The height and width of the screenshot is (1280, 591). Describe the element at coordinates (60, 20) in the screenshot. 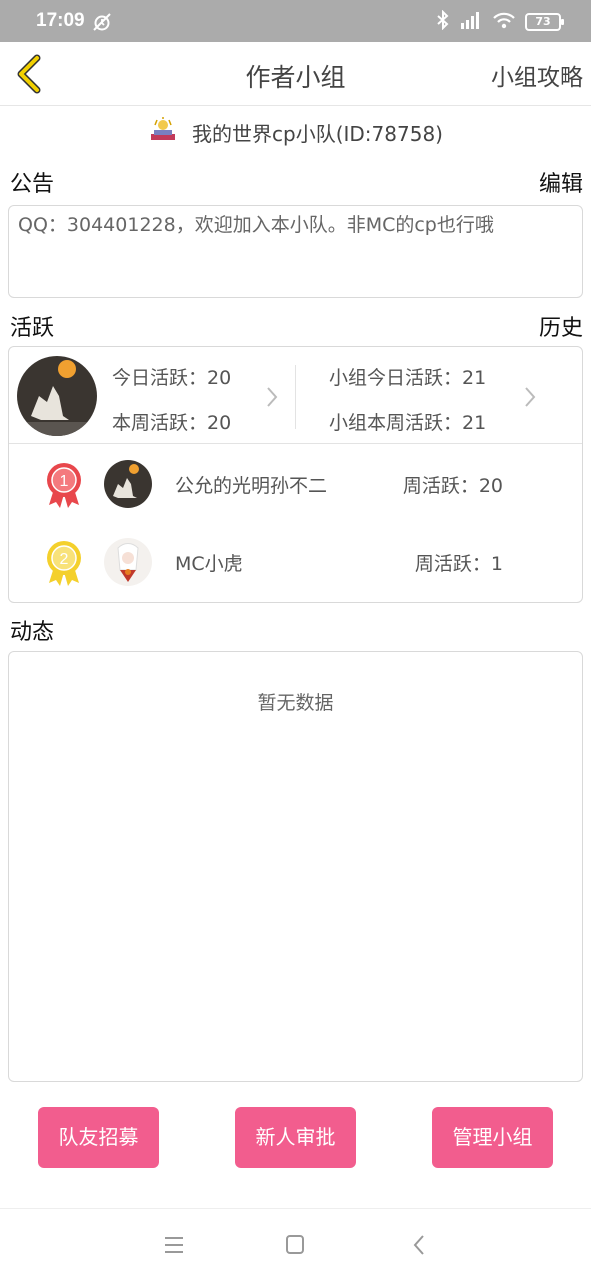

I see `status-time: 17:09` at that location.